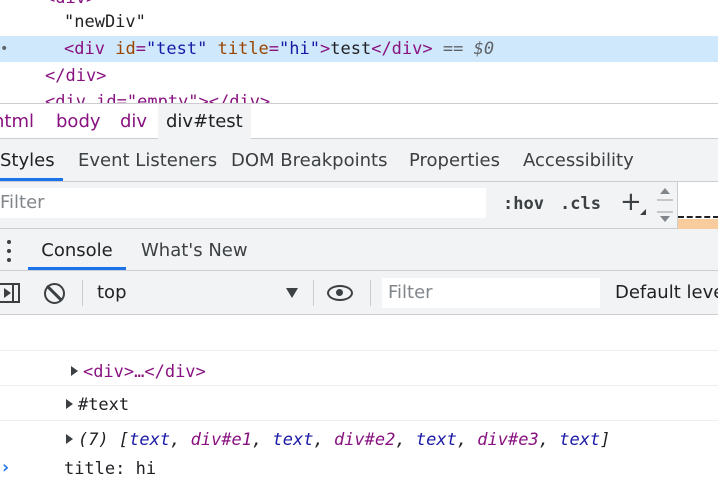 The height and width of the screenshot is (489, 718). What do you see at coordinates (204, 121) in the screenshot?
I see `breadcrumb-div-test: div#test` at bounding box center [204, 121].